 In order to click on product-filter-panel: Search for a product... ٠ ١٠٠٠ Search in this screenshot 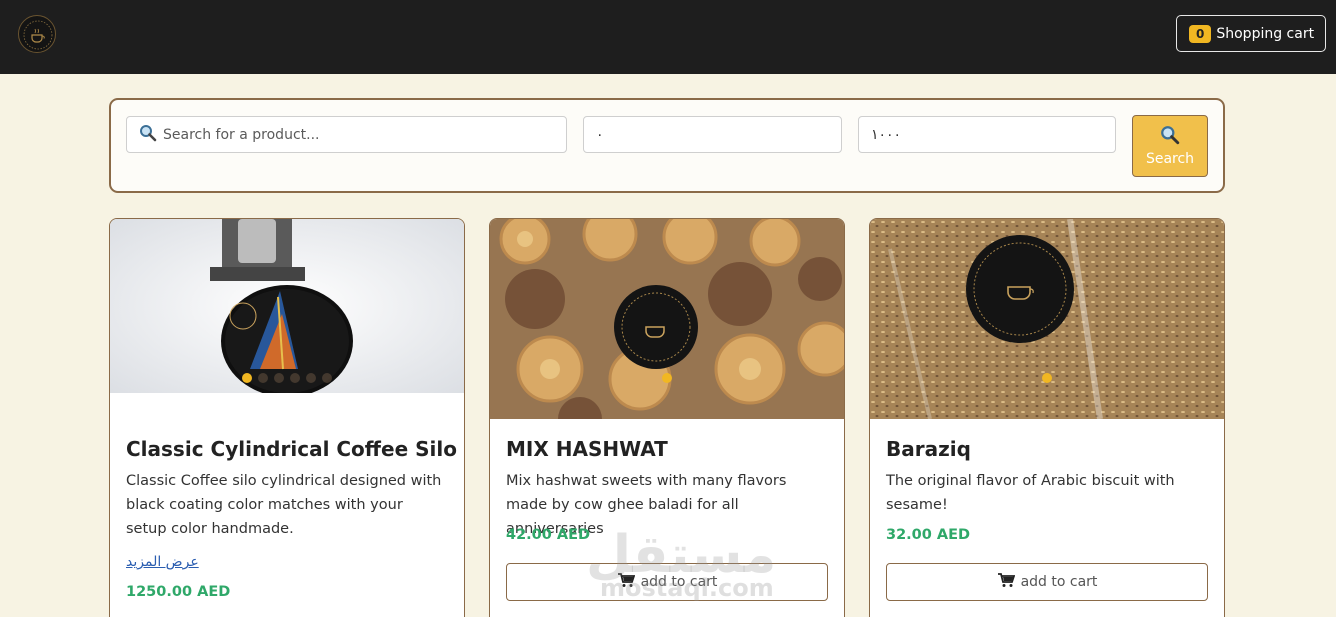, I will do `click(667, 145)`.